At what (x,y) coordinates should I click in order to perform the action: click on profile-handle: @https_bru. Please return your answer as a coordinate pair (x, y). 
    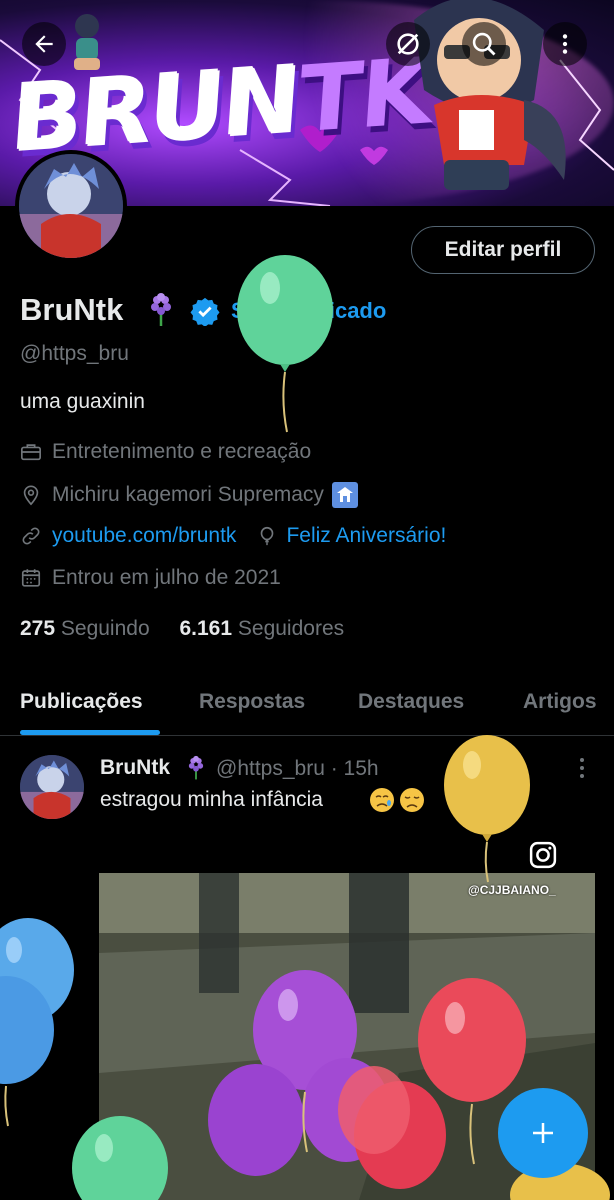
    Looking at the image, I should click on (74, 353).